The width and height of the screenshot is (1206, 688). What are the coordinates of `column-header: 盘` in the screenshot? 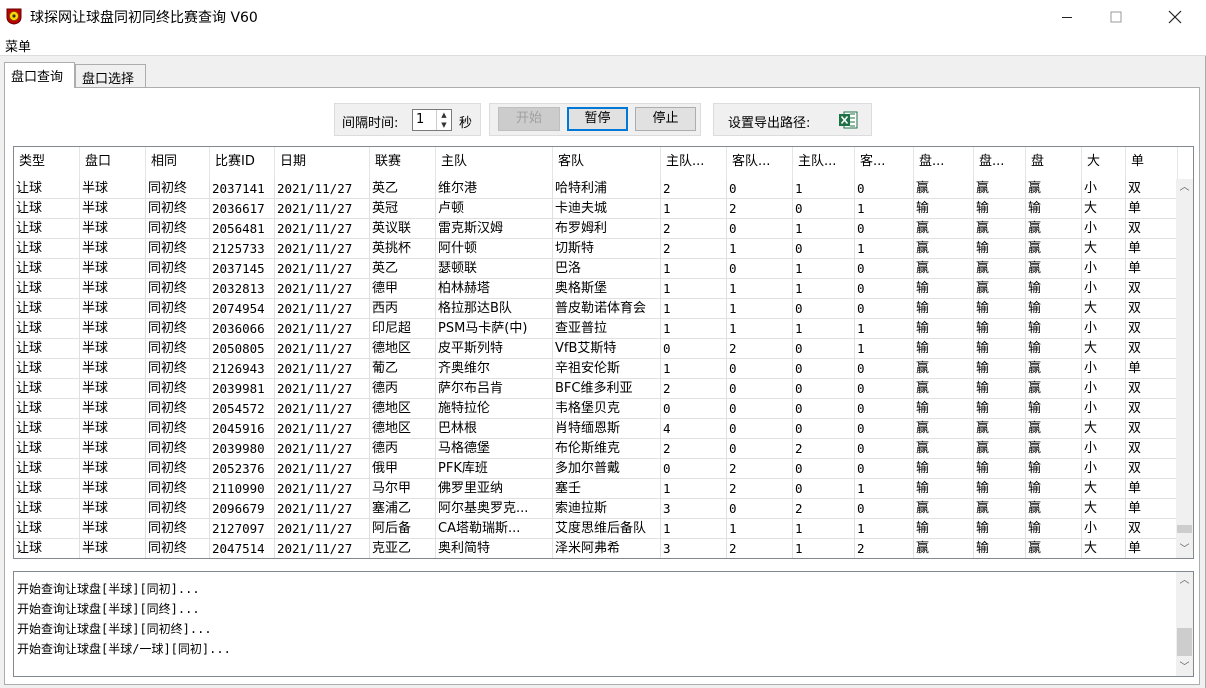 It's located at (1054, 163).